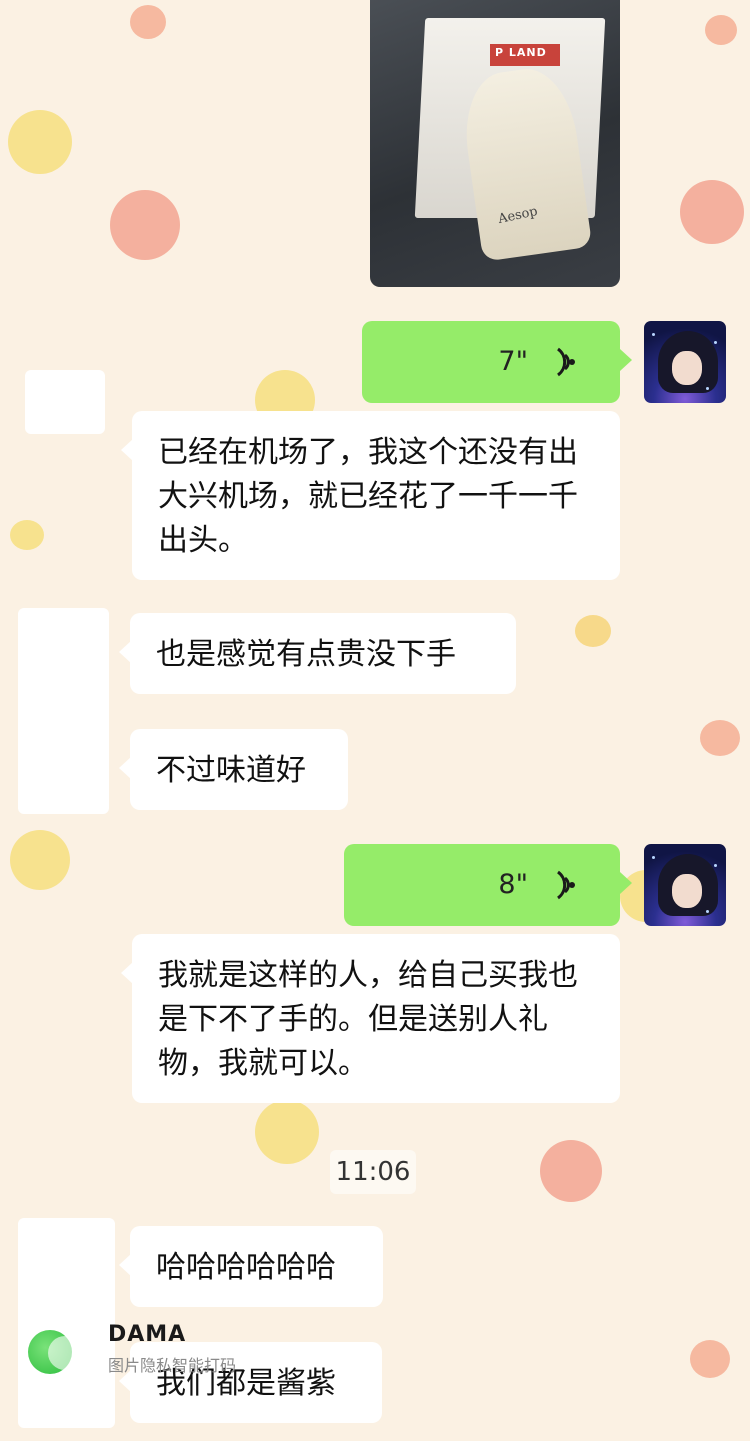 Image resolution: width=750 pixels, height=1441 pixels. Describe the element at coordinates (172, 1365) in the screenshot. I see `watermark-subtitle: 图片隐私智能打码` at that location.